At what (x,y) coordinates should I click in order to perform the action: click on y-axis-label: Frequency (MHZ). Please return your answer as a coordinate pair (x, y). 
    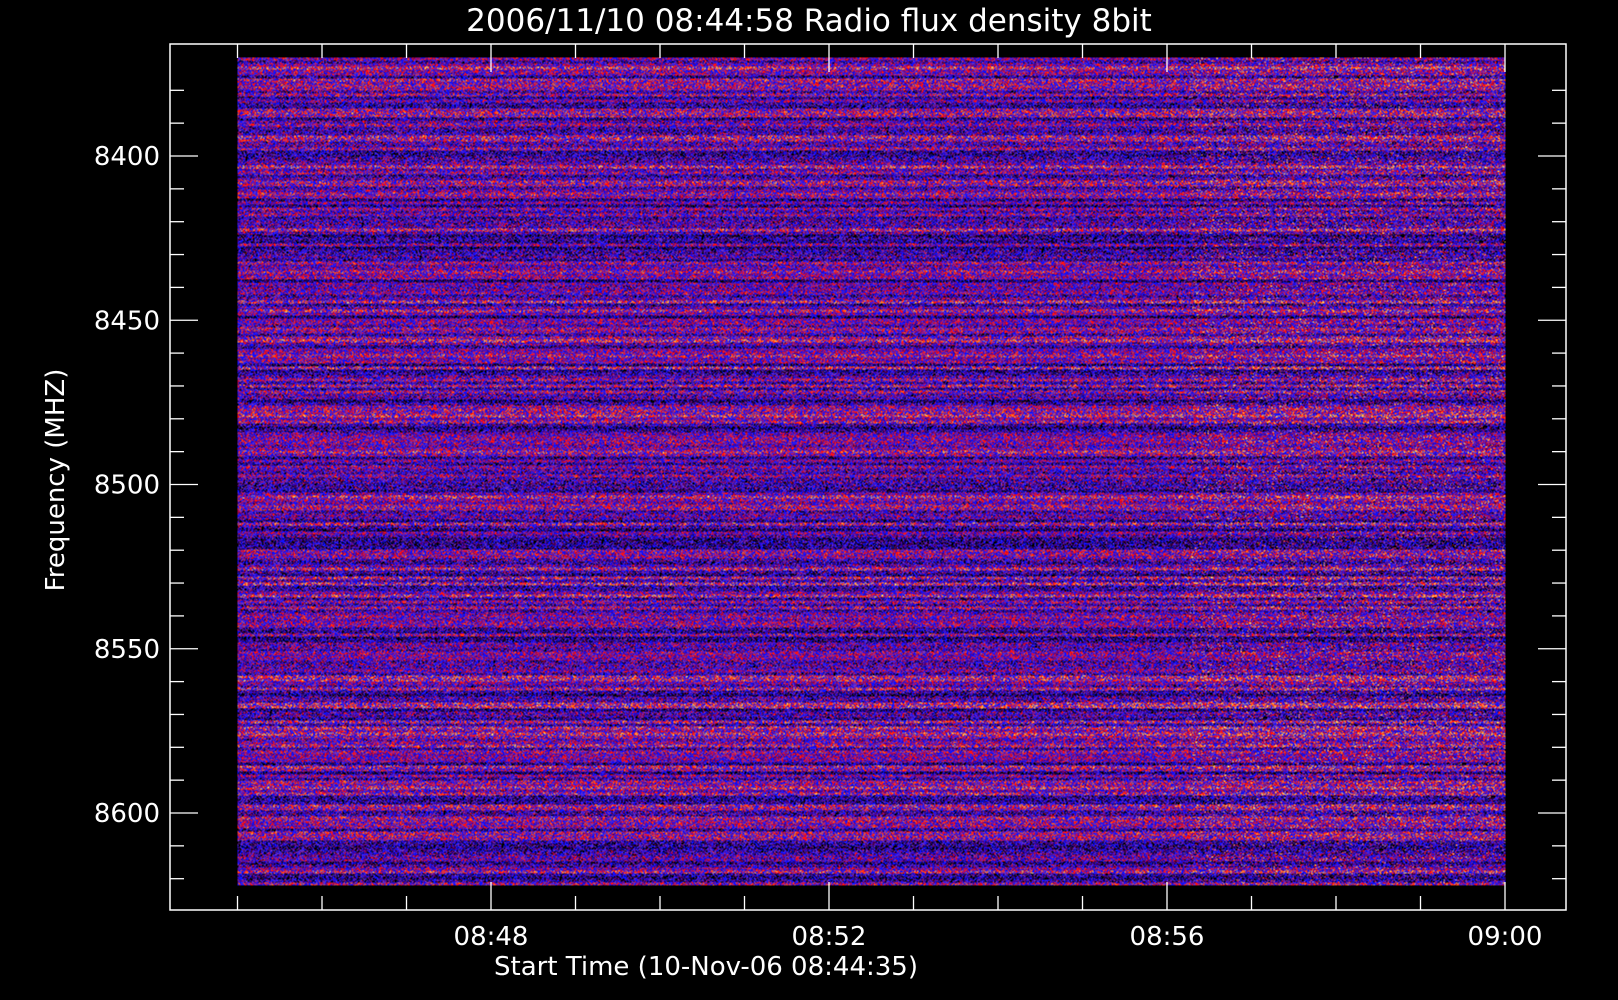
    Looking at the image, I should click on (56, 480).